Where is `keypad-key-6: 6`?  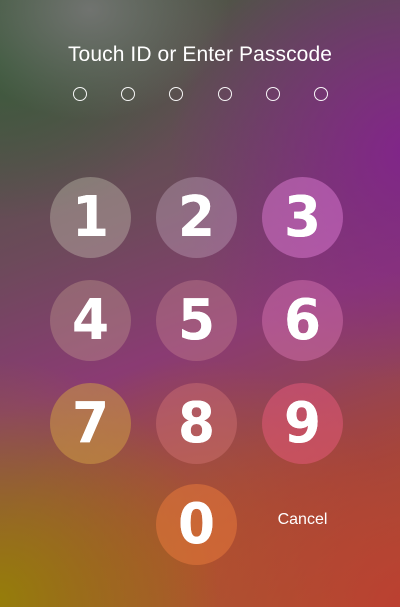 keypad-key-6: 6 is located at coordinates (302, 320).